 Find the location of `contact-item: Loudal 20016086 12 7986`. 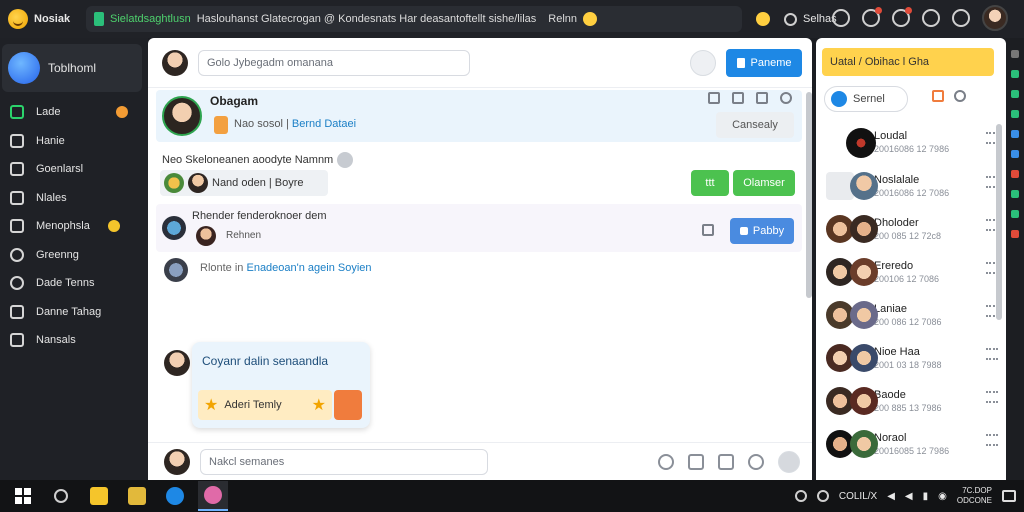

contact-item: Loudal 20016086 12 7986 is located at coordinates (910, 142).